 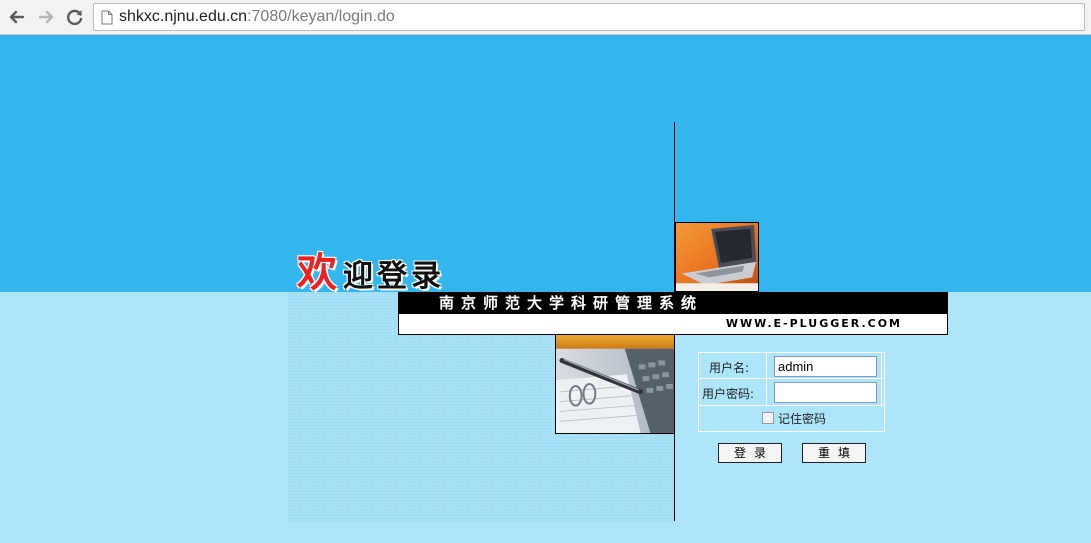 What do you see at coordinates (717, 257) in the screenshot?
I see `laptop-photo` at bounding box center [717, 257].